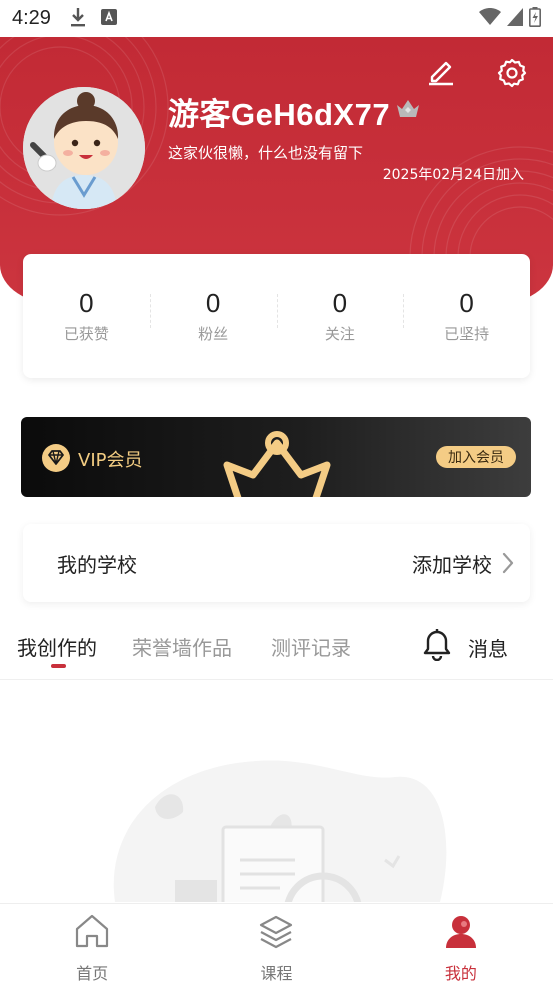 The image size is (553, 984). What do you see at coordinates (515, 18) in the screenshot?
I see `signal-icon` at bounding box center [515, 18].